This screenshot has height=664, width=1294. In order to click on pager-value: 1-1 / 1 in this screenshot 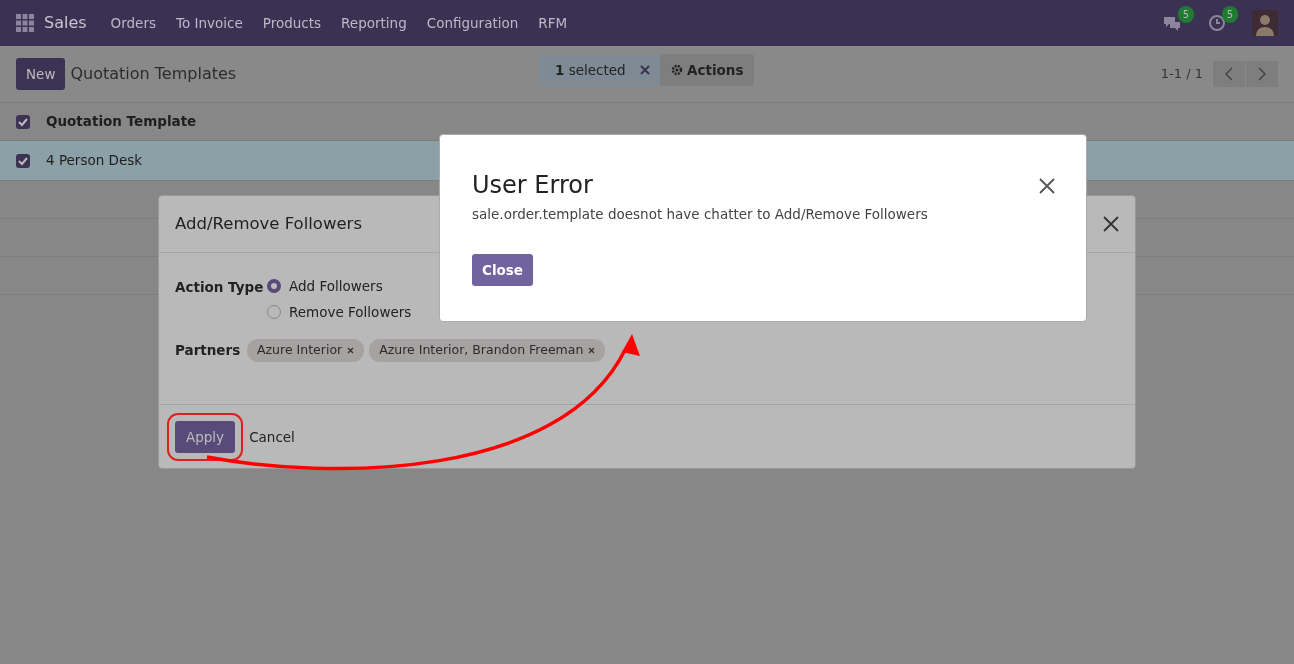, I will do `click(1181, 74)`.